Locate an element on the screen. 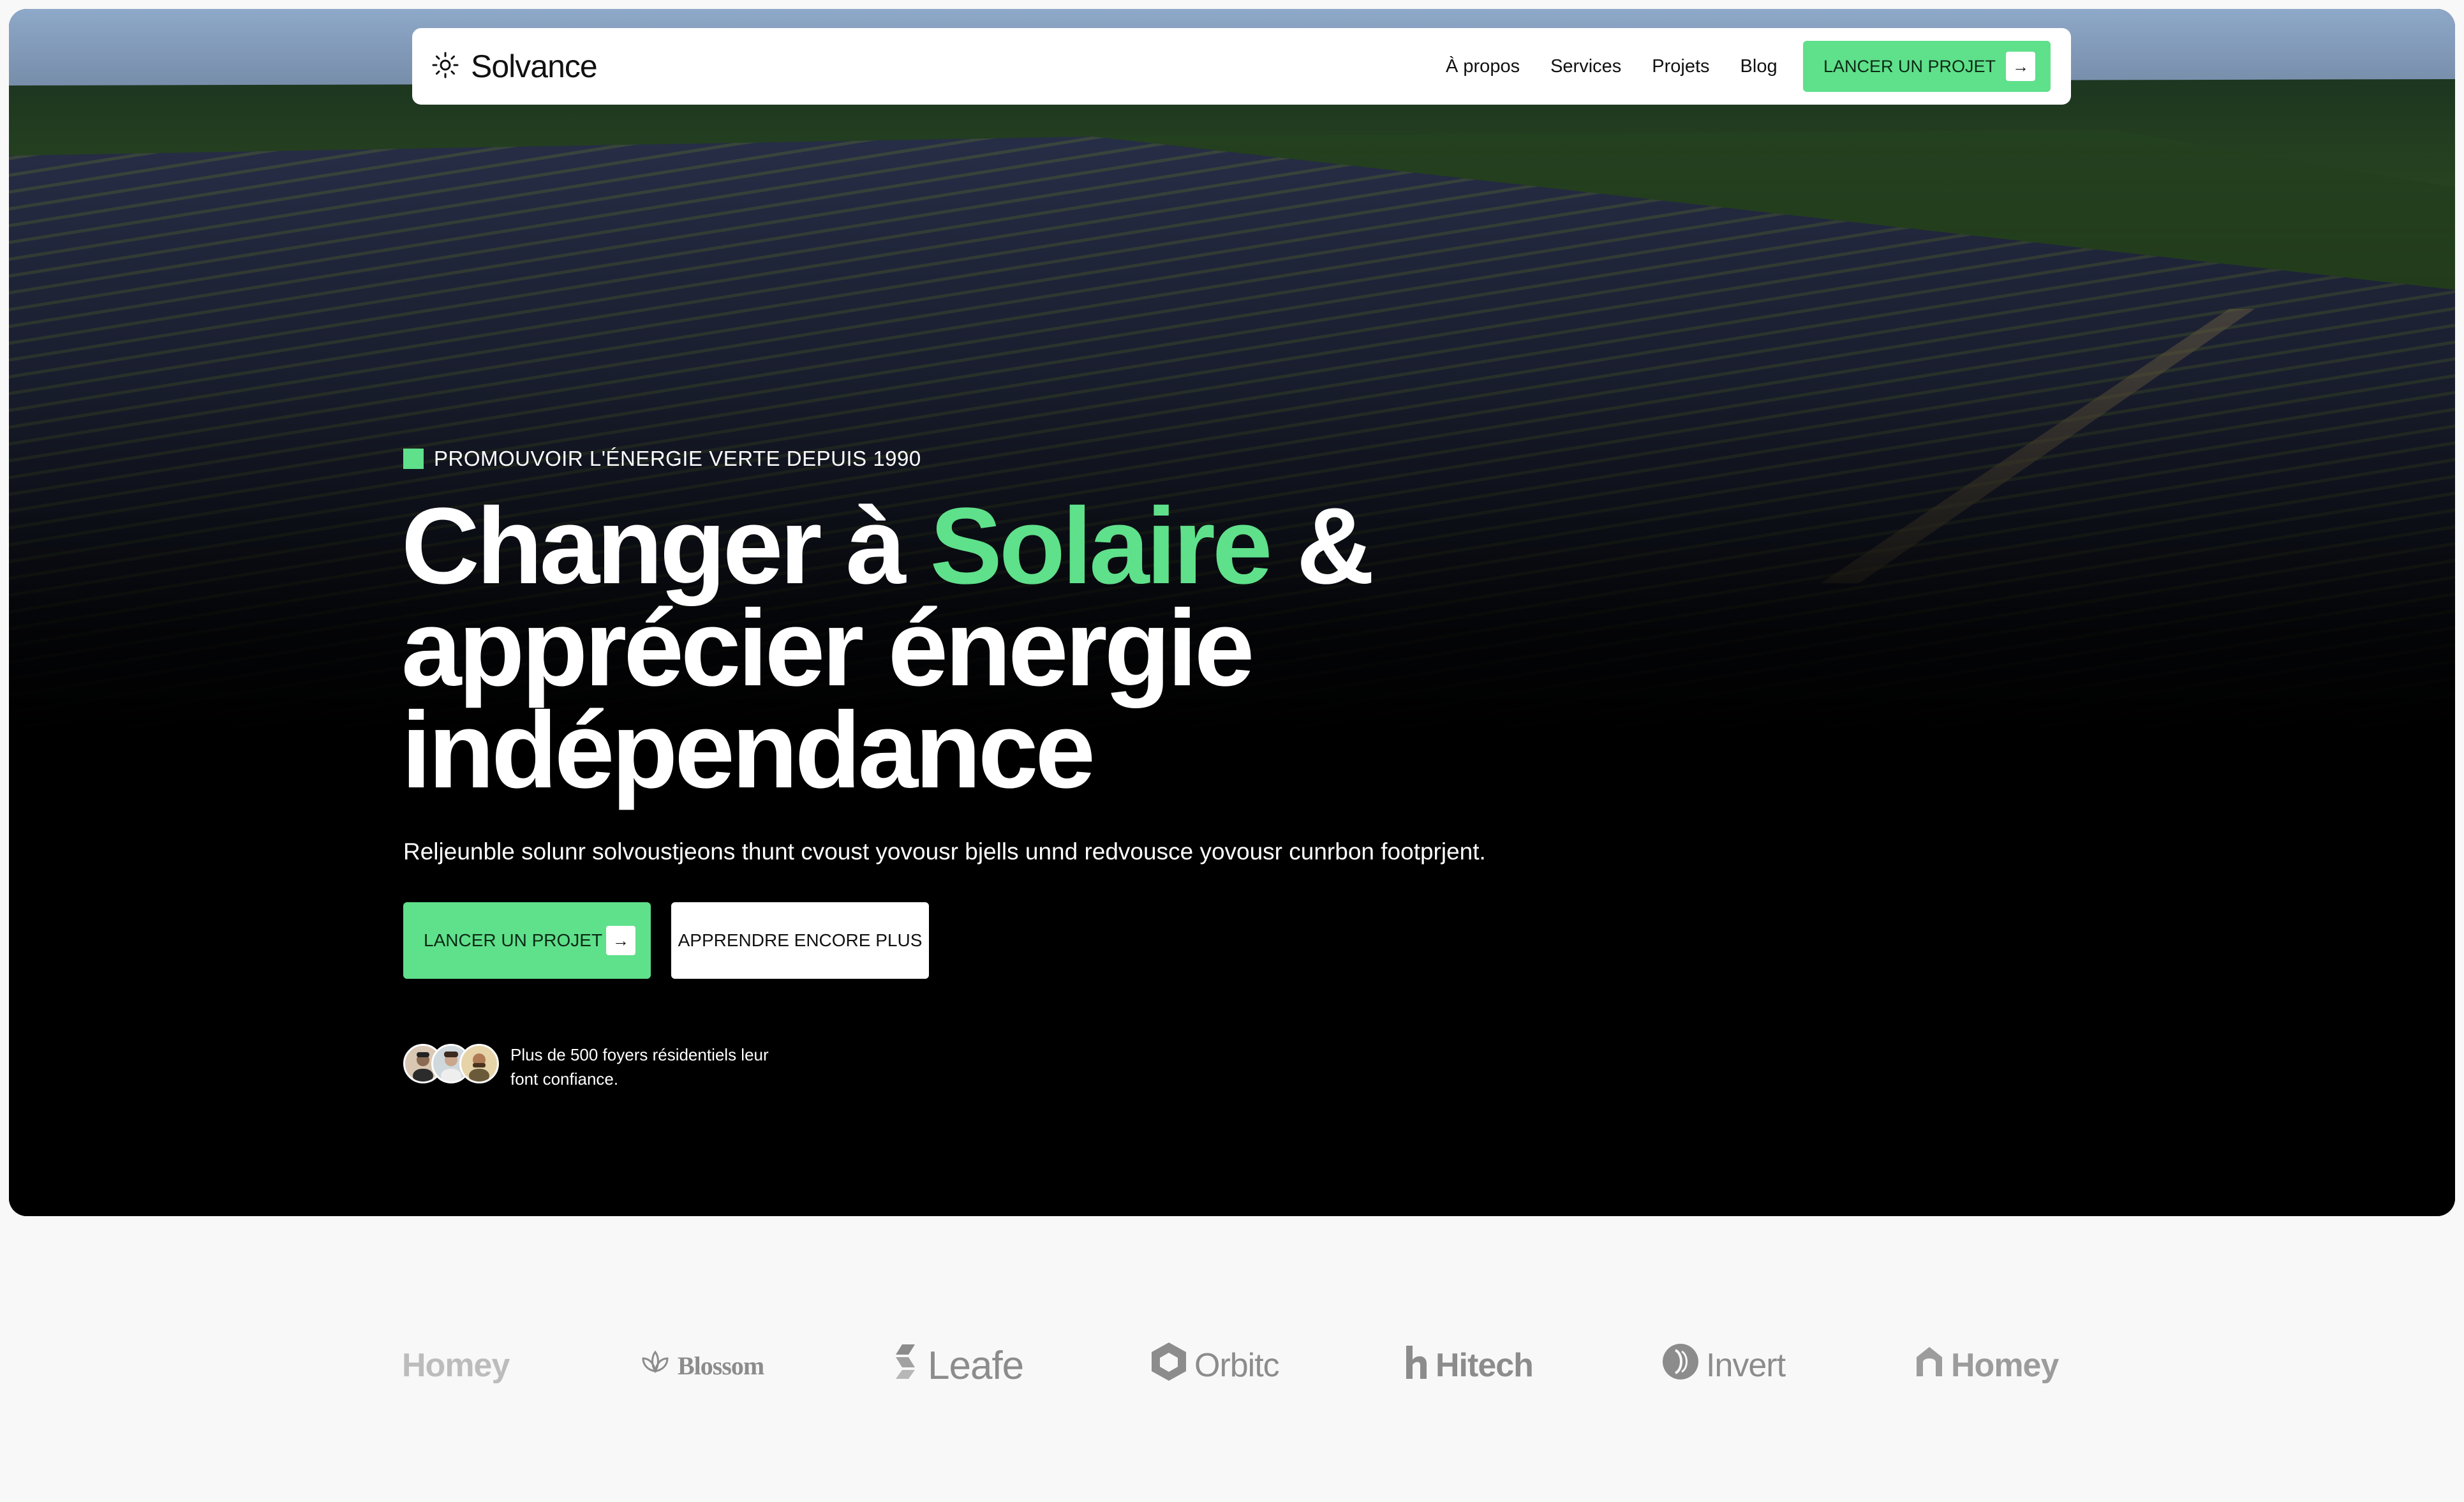 This screenshot has height=1502, width=2464. nav-link-about: À propos is located at coordinates (1483, 66).